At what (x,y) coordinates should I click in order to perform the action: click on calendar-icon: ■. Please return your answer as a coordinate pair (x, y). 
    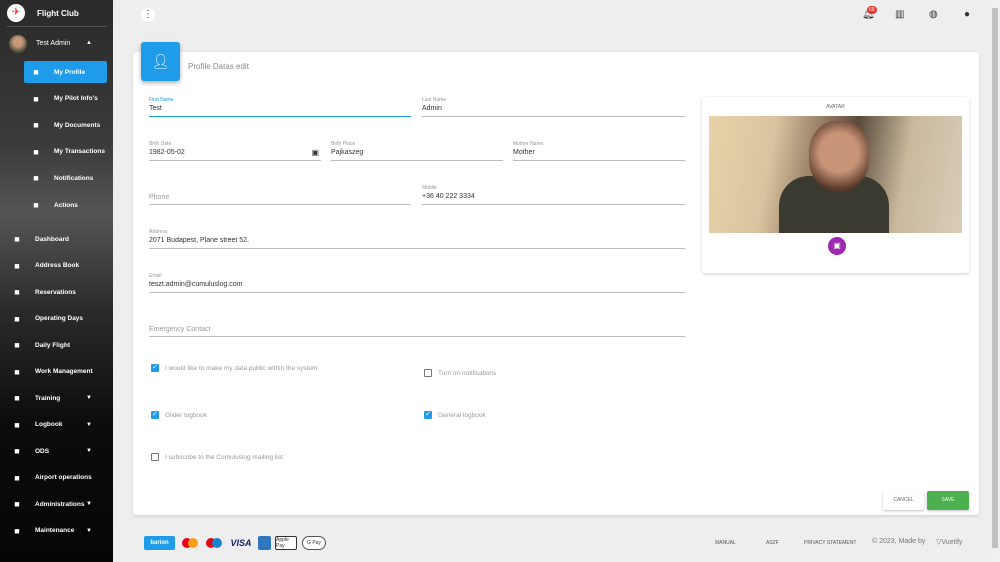
    Looking at the image, I should click on (17, 292).